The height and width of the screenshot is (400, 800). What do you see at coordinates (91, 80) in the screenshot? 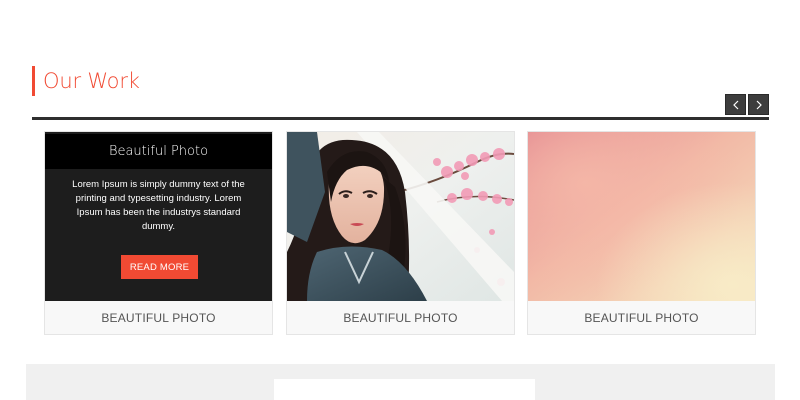
I see `section-title-text: Our Work` at bounding box center [91, 80].